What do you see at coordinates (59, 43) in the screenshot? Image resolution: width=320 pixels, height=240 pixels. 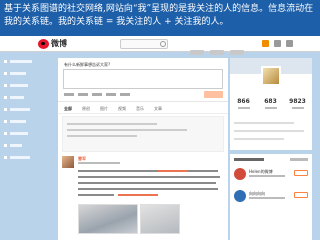 I see `logo-wordmark: 微博` at bounding box center [59, 43].